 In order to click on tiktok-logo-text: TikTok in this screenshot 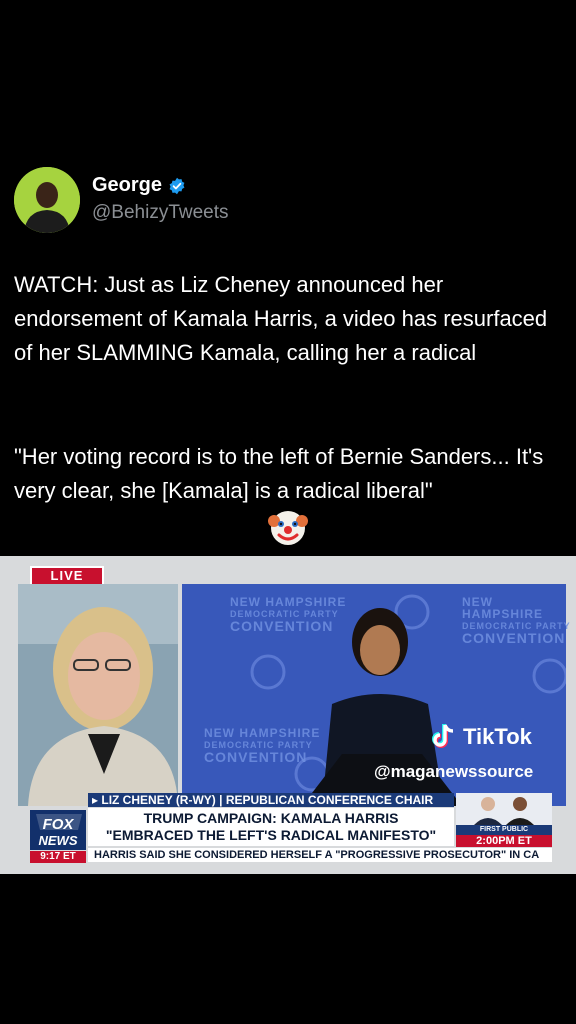, I will do `click(497, 736)`.